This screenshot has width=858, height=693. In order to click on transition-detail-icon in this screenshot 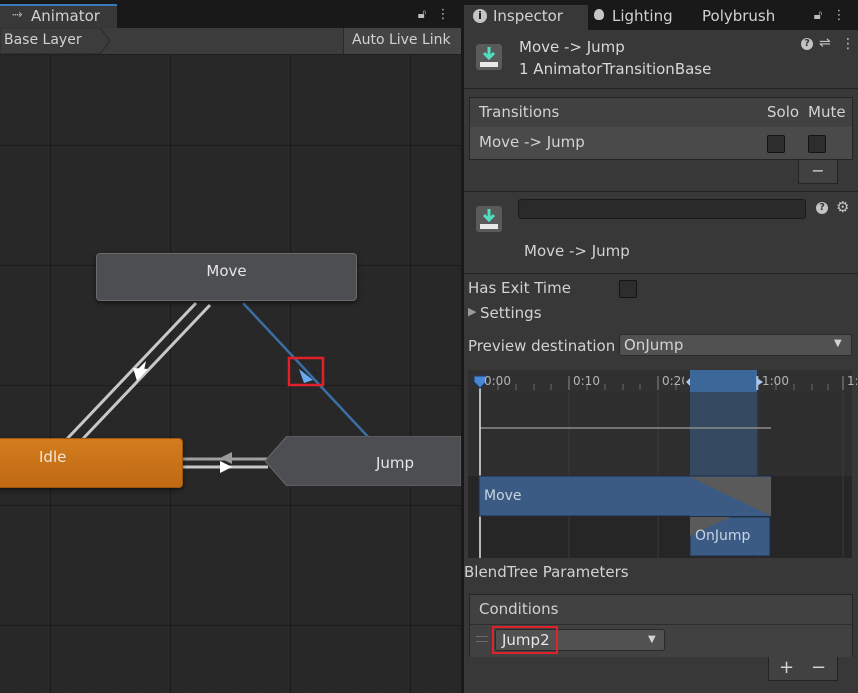, I will do `click(489, 219)`.